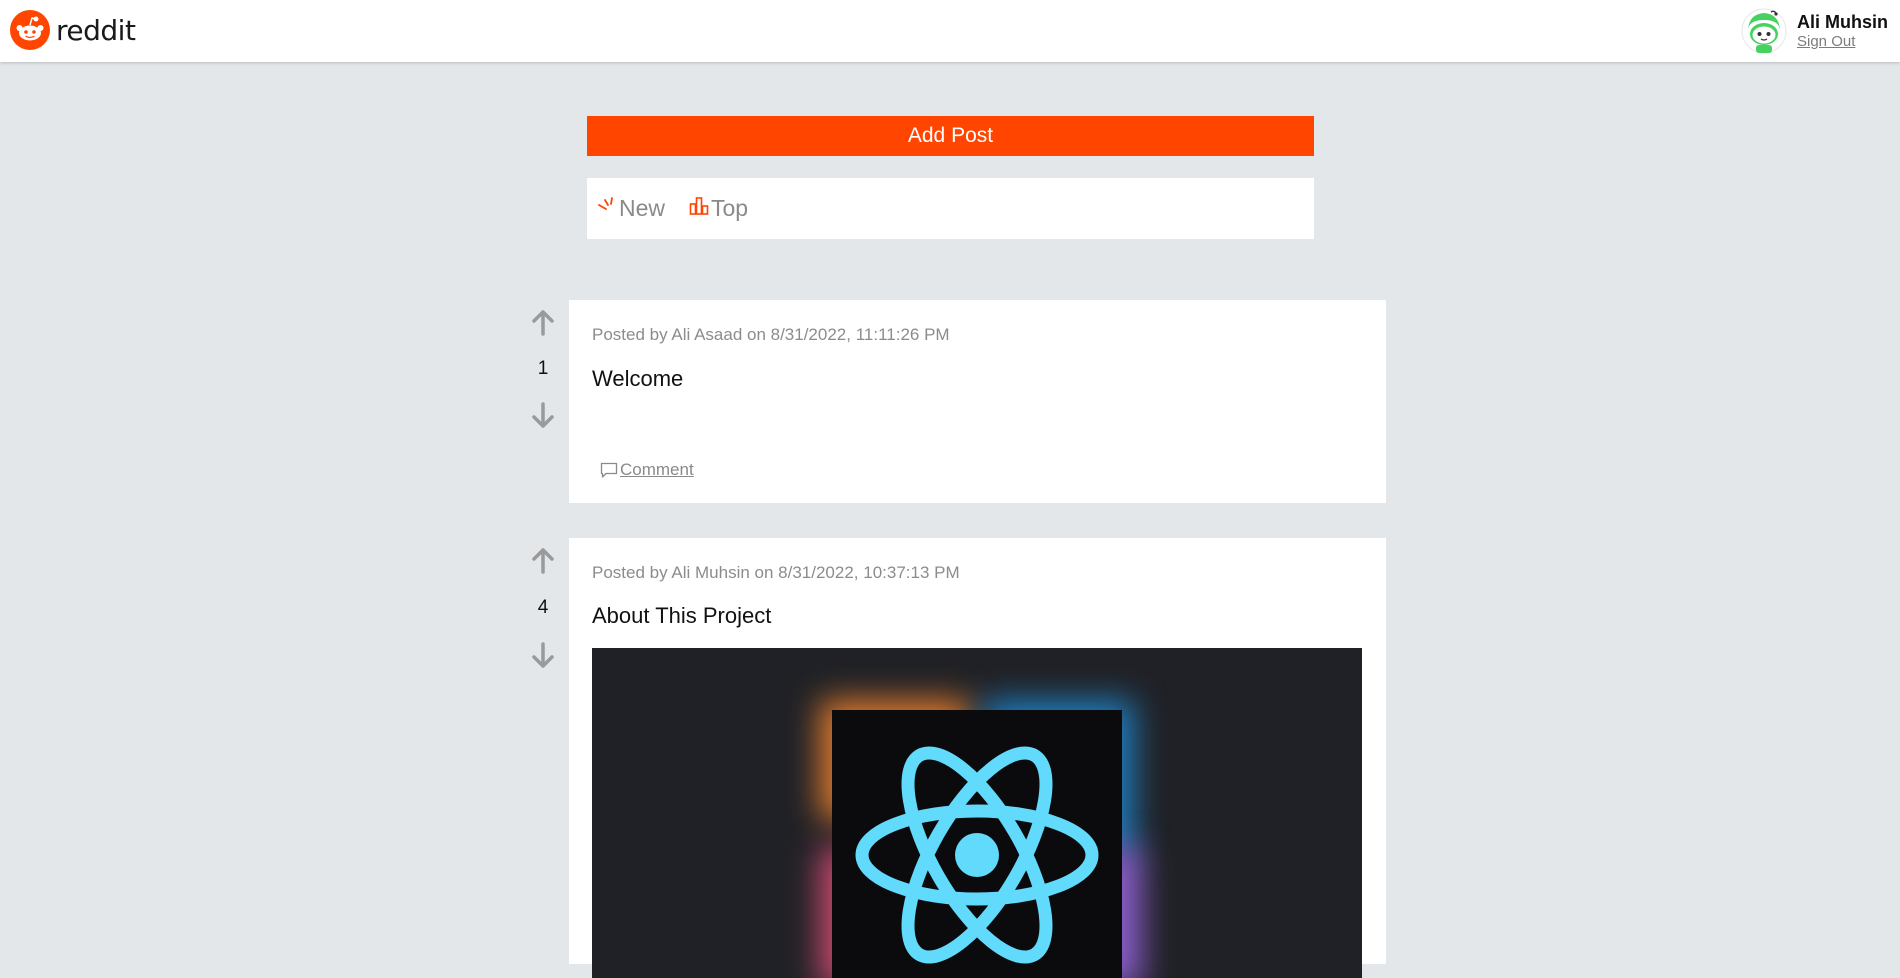  Describe the element at coordinates (657, 469) in the screenshot. I see `comment-label: Comment` at that location.